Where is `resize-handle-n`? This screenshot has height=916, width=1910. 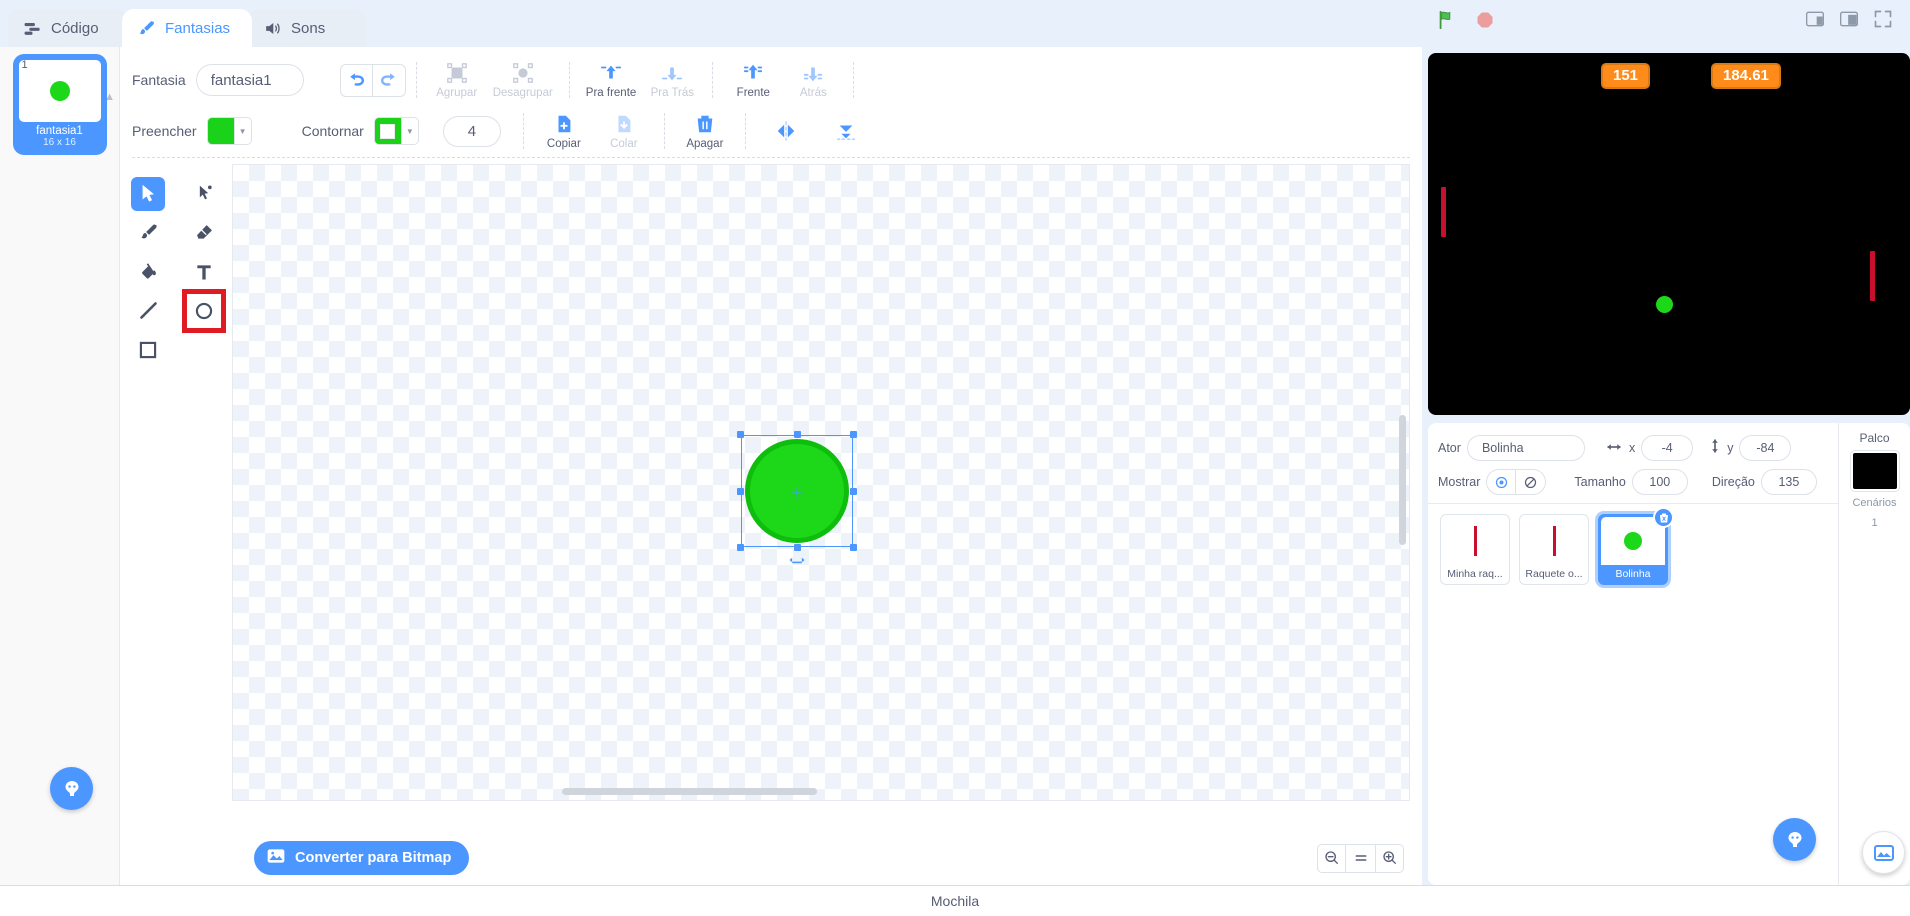 resize-handle-n is located at coordinates (797, 434).